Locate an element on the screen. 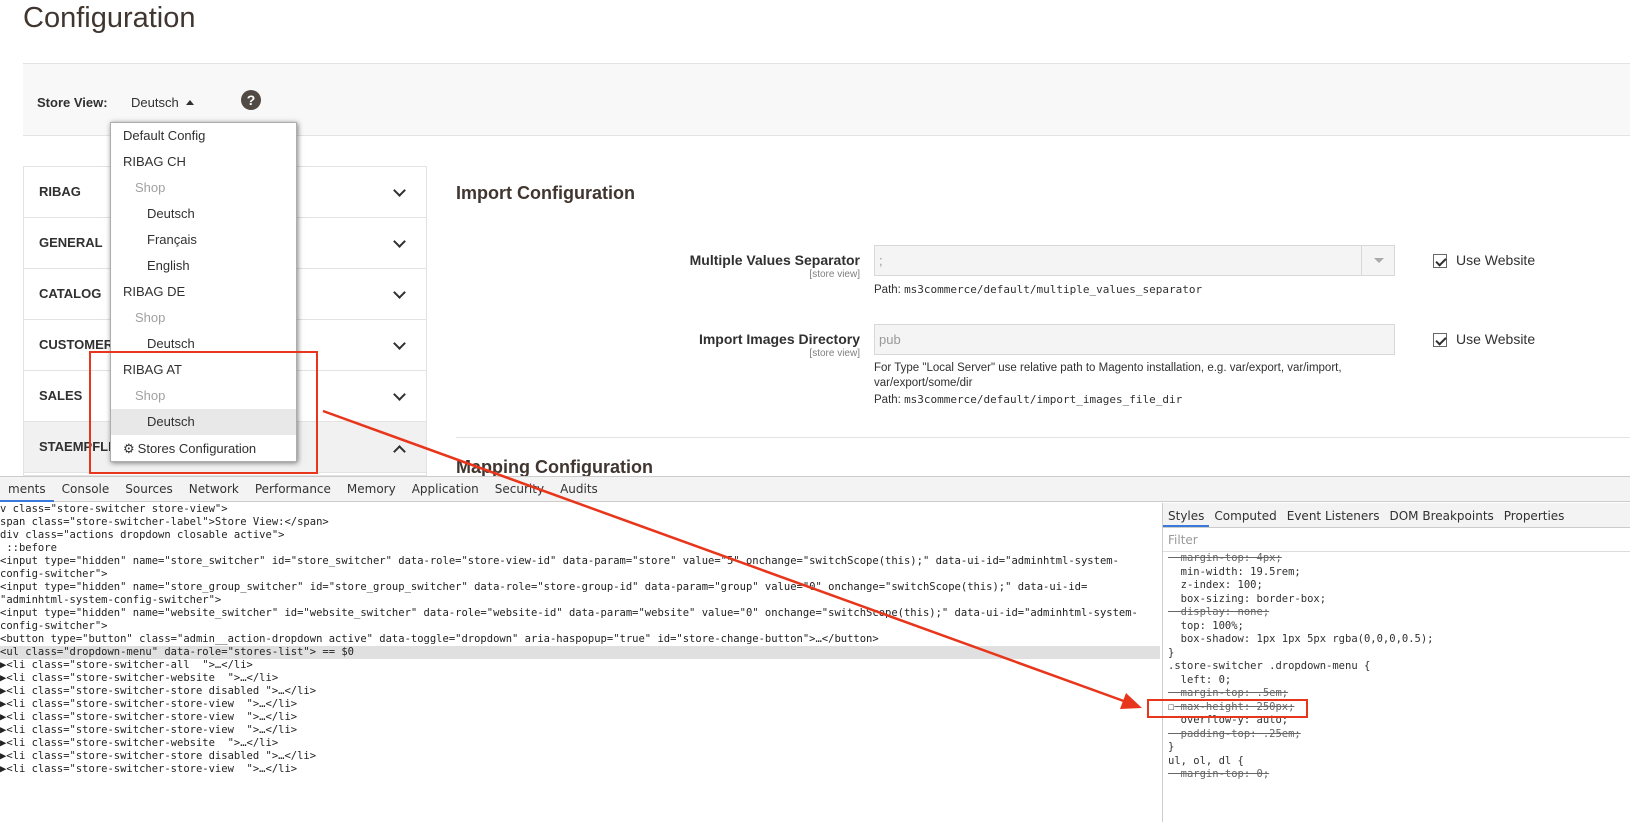 Image resolution: width=1630 pixels, height=822 pixels. chevron-up-icon is located at coordinates (399, 451).